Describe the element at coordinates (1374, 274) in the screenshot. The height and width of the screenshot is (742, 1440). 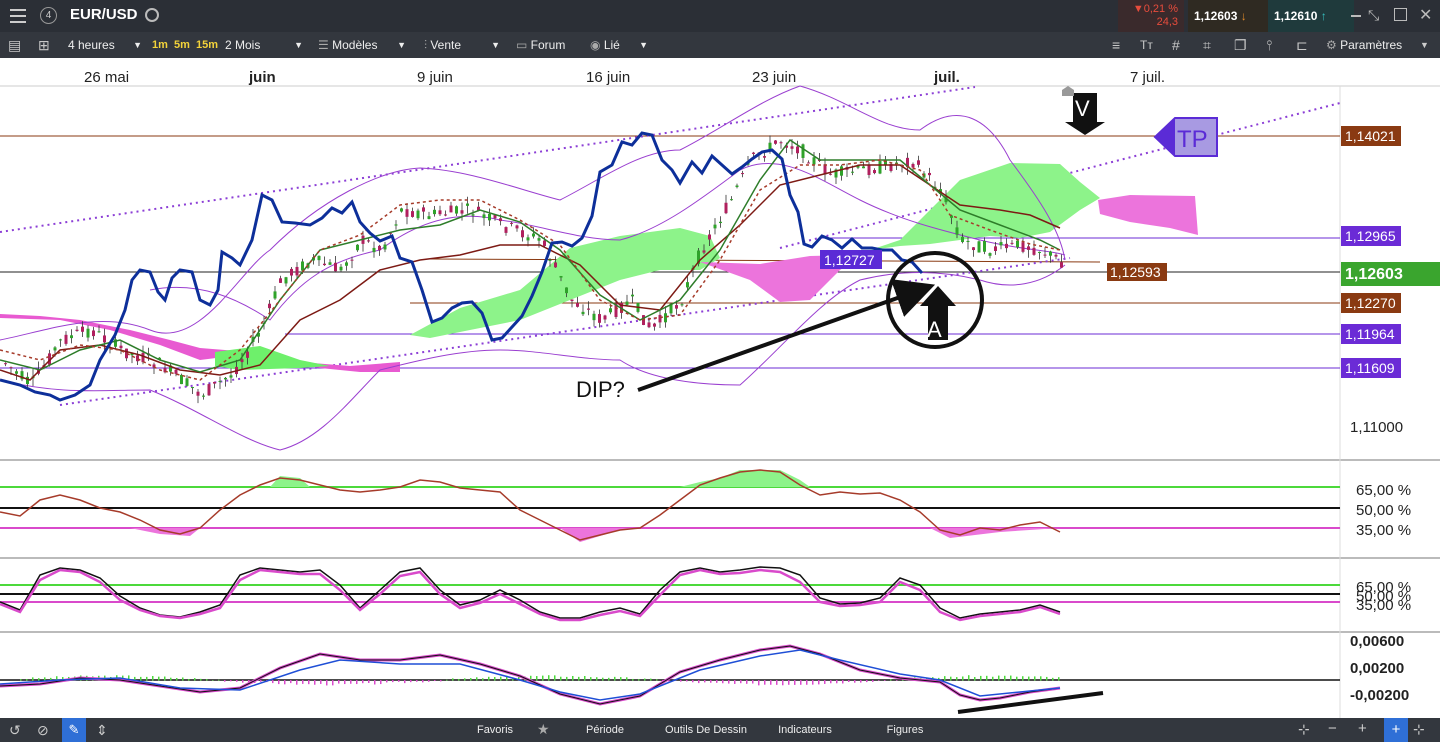
I see `price-tag: 1,12603` at that location.